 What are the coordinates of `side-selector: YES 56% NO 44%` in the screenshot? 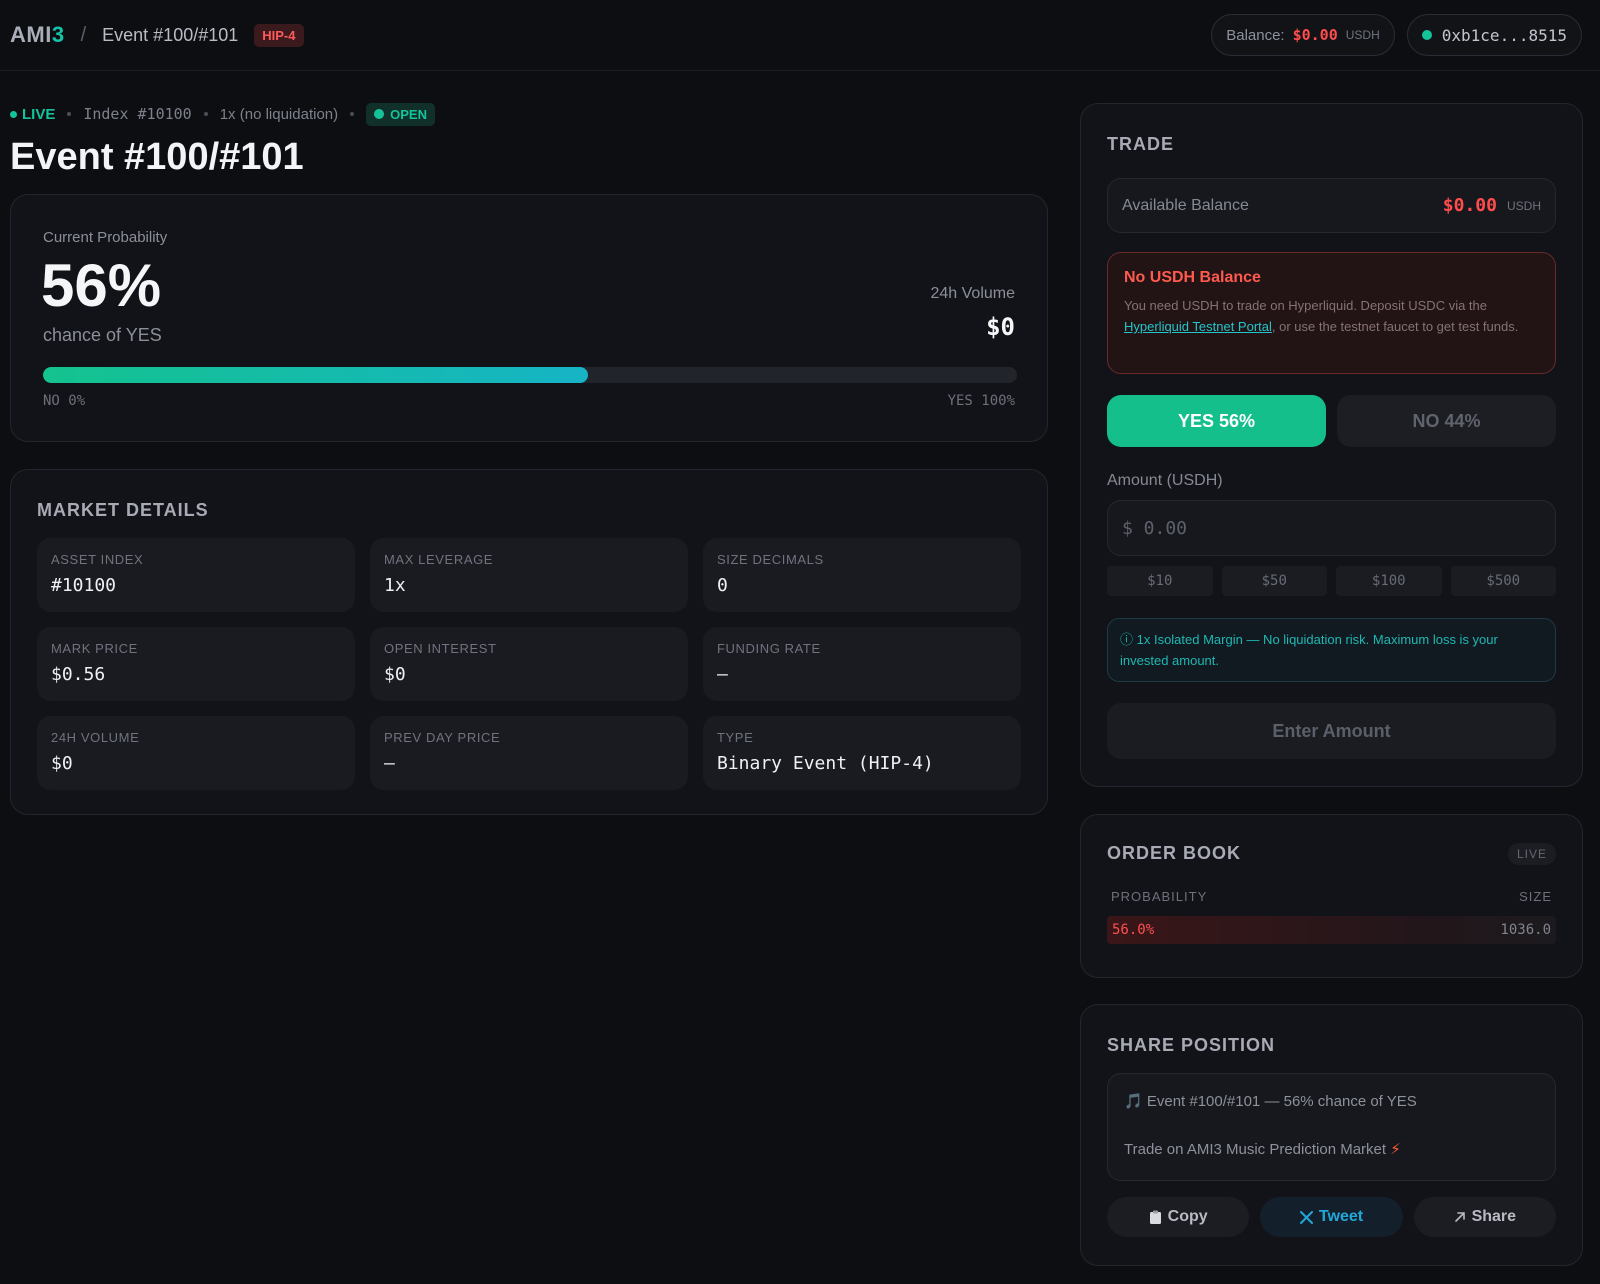 It's located at (1331, 421).